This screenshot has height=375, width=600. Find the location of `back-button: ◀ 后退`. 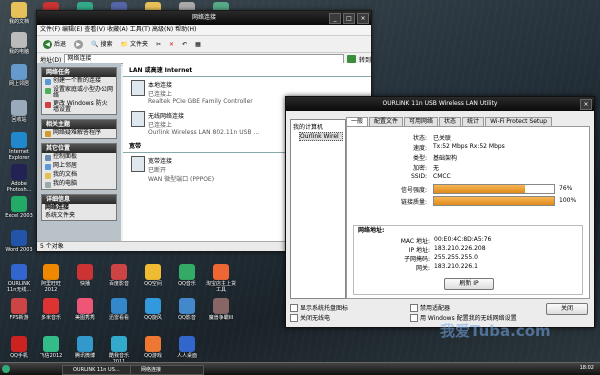

back-button: ◀ 后退 is located at coordinates (54, 44).